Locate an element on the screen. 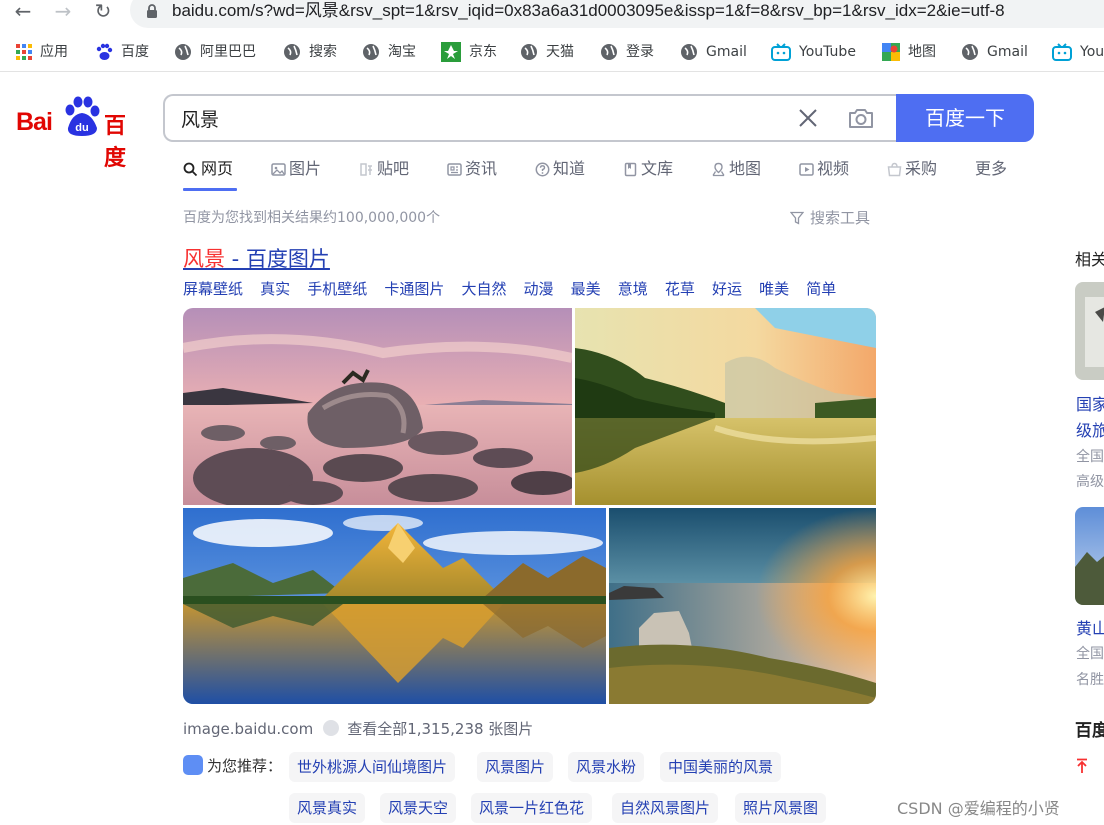 The image size is (1104, 825). image-tag: 大自然 is located at coordinates (483, 288).